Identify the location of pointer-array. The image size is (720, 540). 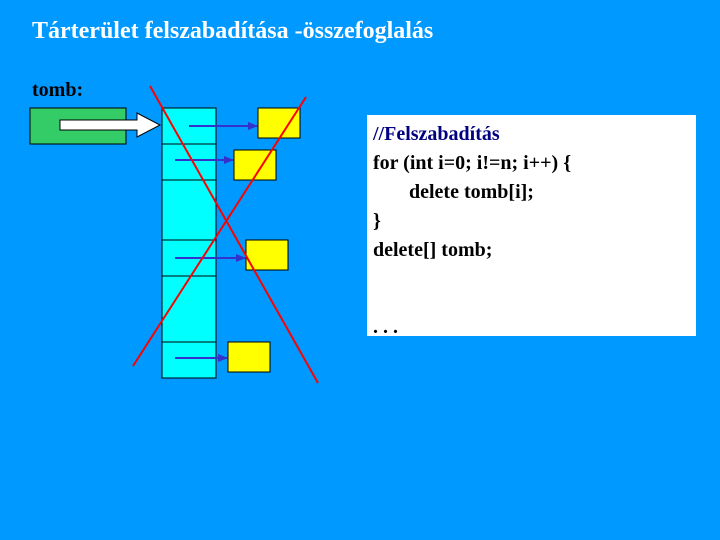
(189, 243).